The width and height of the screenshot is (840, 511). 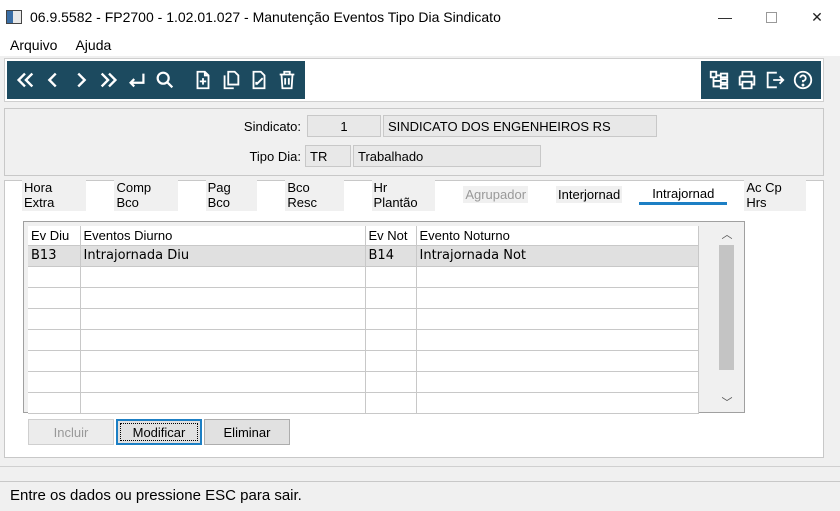 I want to click on menu-ajuda: Ajuda, so click(x=93, y=45).